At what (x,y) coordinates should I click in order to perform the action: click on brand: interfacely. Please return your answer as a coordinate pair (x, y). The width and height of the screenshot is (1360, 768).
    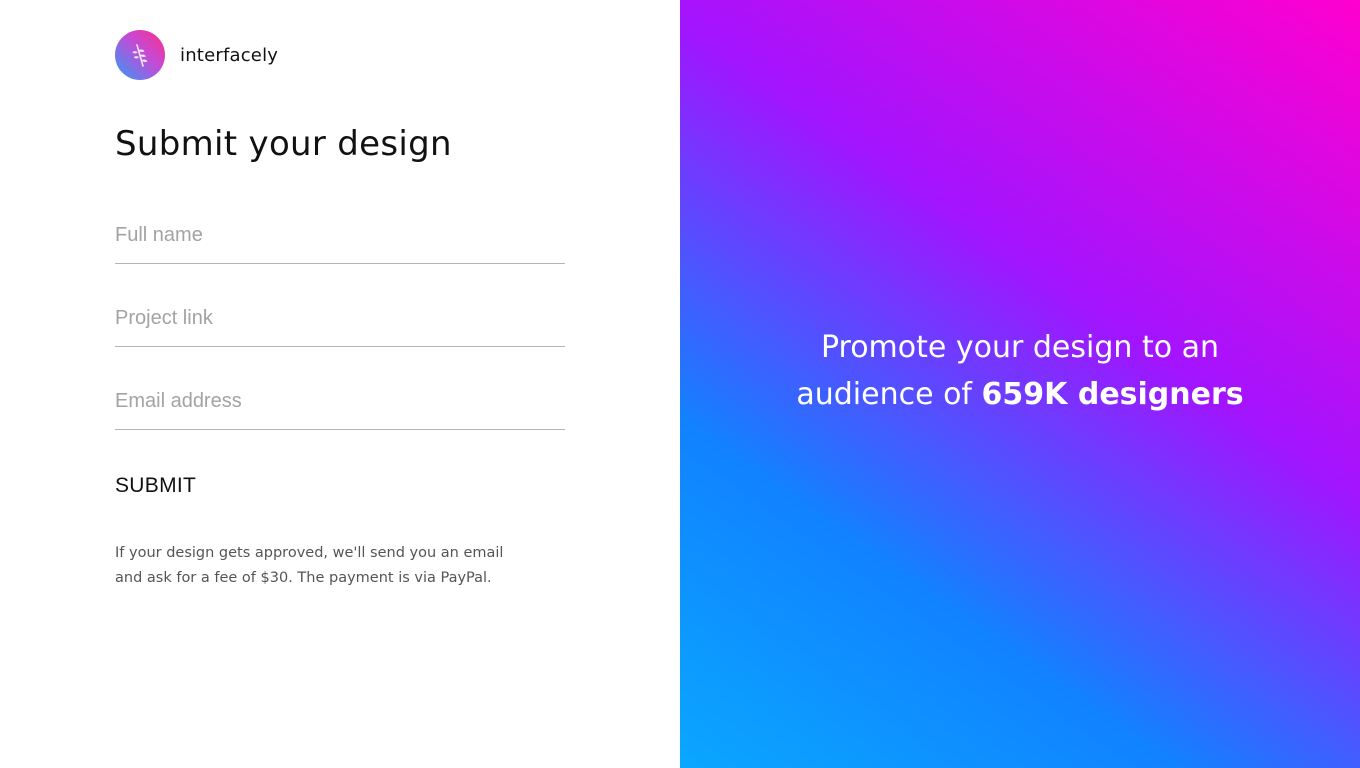
    Looking at the image, I should click on (196, 55).